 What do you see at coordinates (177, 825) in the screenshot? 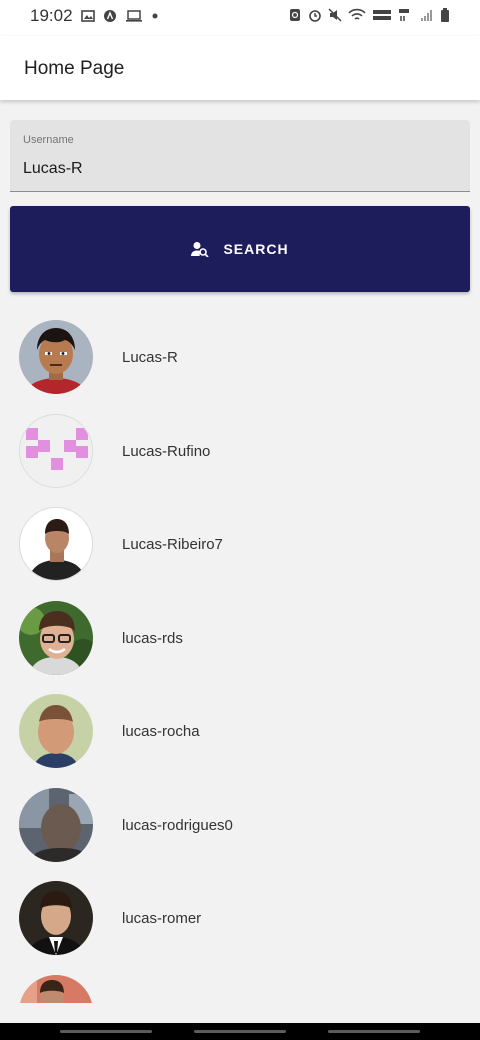
I see `username-label: lucas-rodrigues0` at bounding box center [177, 825].